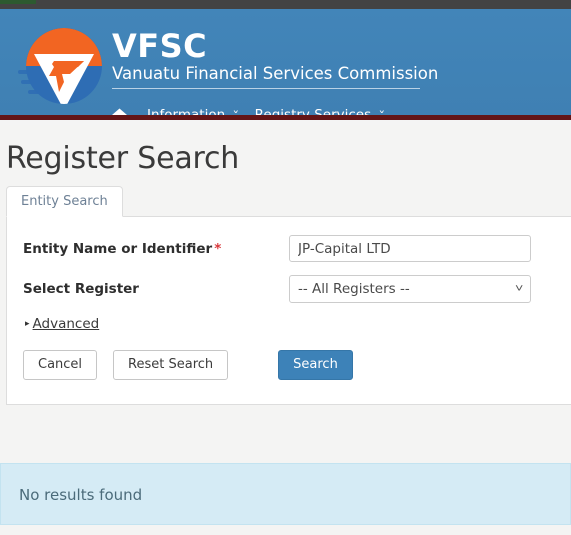 The height and width of the screenshot is (535, 571). What do you see at coordinates (18, 2) in the screenshot?
I see `browser-tab-accent` at bounding box center [18, 2].